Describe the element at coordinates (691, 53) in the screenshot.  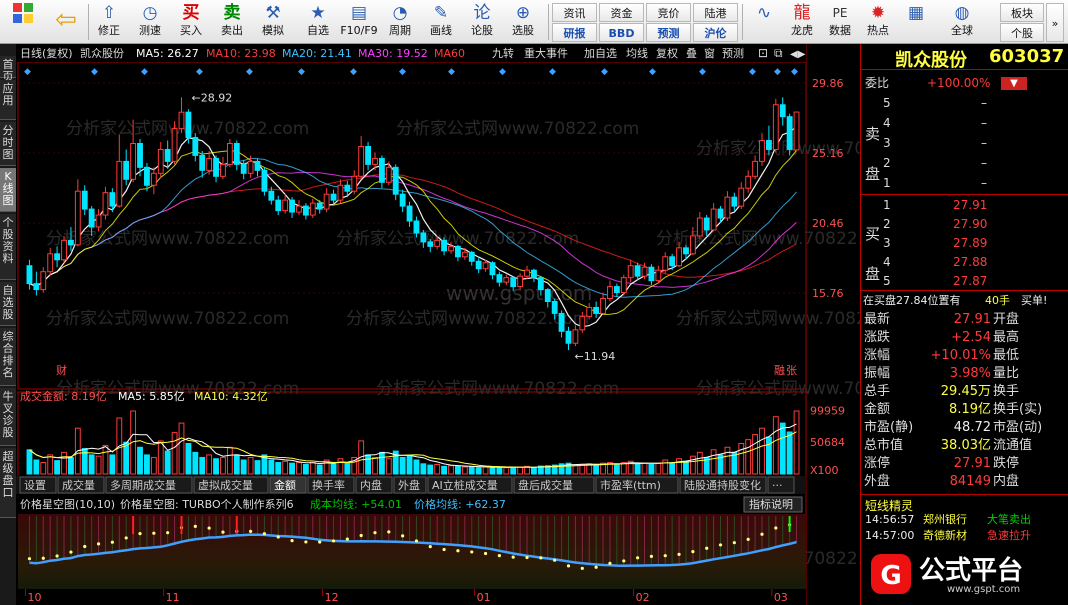
I see `chart-header-button: 叠` at that location.